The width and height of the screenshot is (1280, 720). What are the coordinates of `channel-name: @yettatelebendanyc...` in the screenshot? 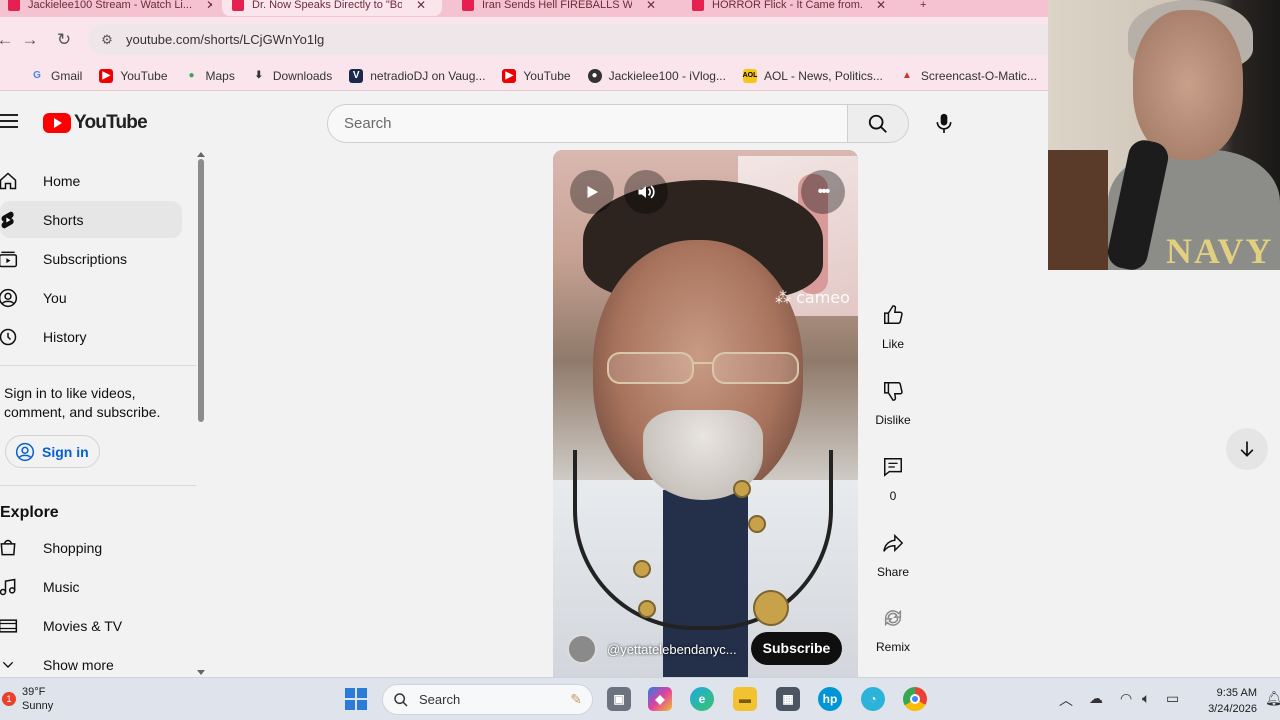 It's located at (673, 649).